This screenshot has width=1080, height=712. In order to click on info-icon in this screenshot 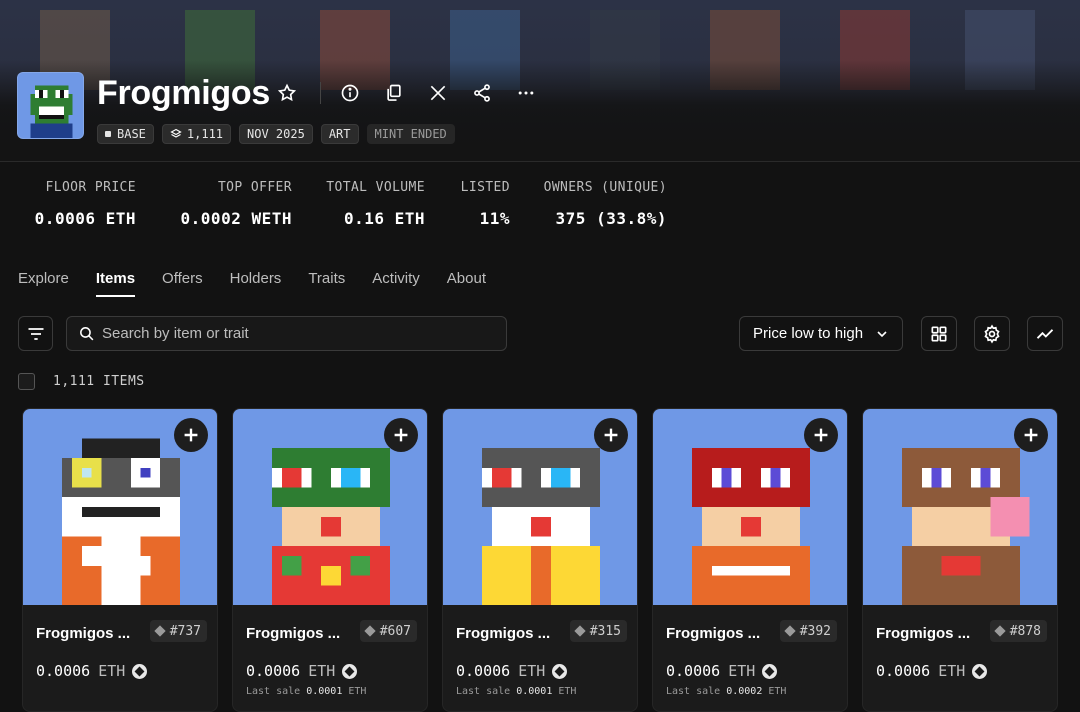, I will do `click(350, 93)`.